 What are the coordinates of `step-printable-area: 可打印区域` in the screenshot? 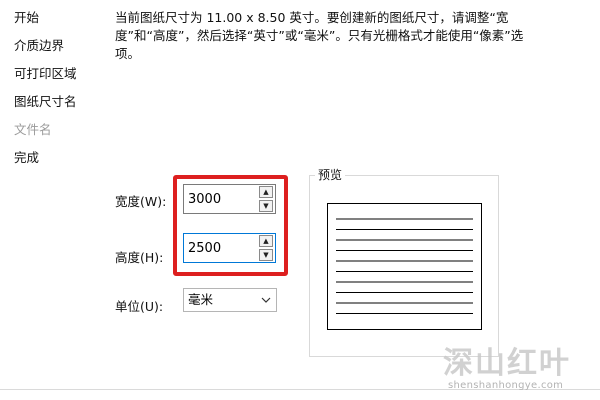 It's located at (45, 74).